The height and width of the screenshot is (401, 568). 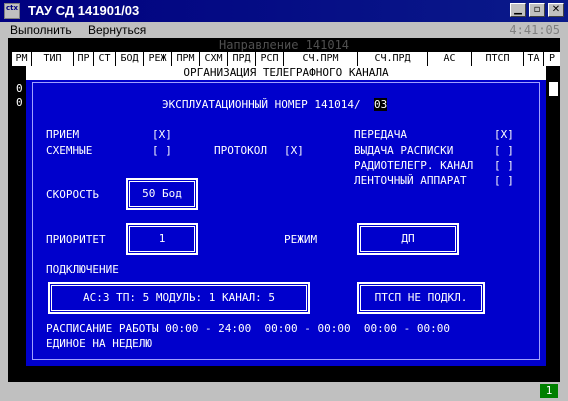 I want to click on header-cell: РЕЖ, so click(x=158, y=59).